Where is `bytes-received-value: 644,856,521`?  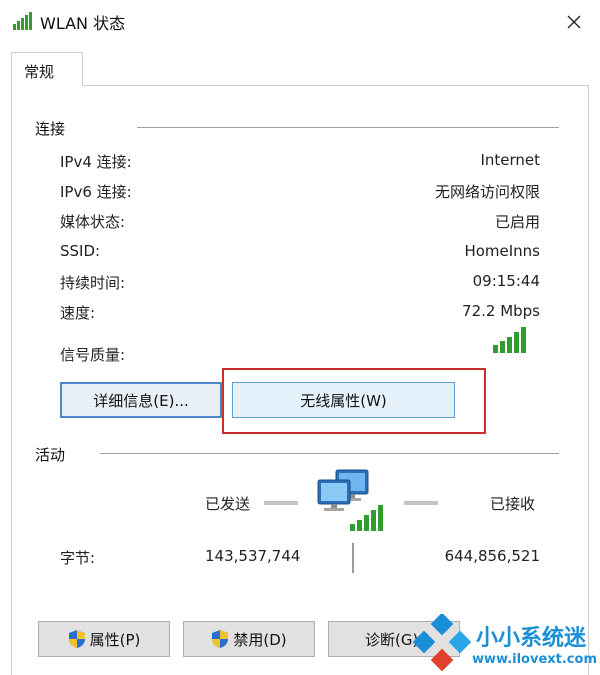 bytes-received-value: 644,856,521 is located at coordinates (492, 556).